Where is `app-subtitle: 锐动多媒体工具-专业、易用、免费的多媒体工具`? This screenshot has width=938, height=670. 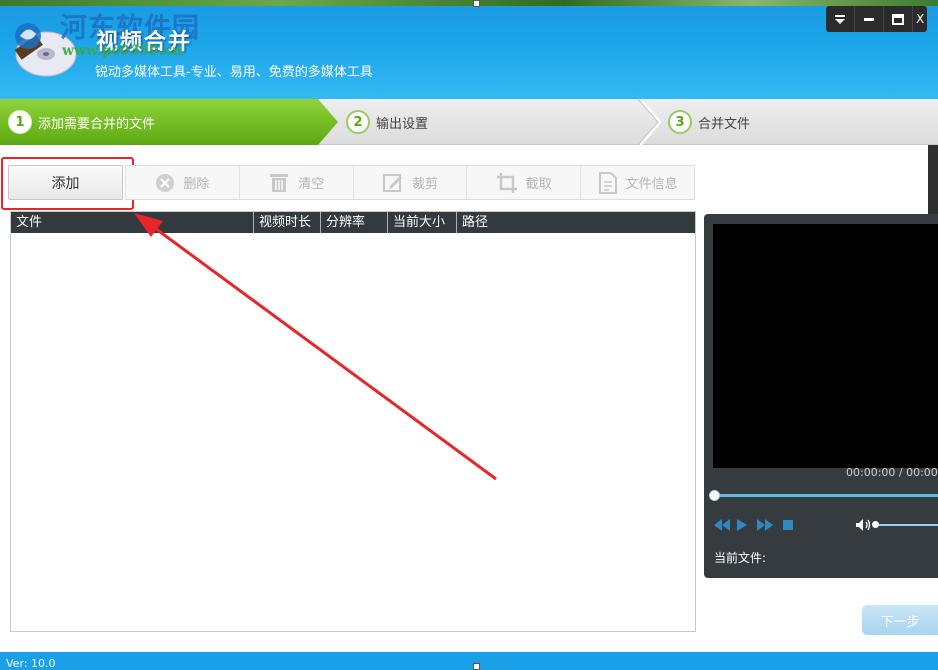
app-subtitle: 锐动多媒体工具-专业、易用、免费的多媒体工具 is located at coordinates (234, 72).